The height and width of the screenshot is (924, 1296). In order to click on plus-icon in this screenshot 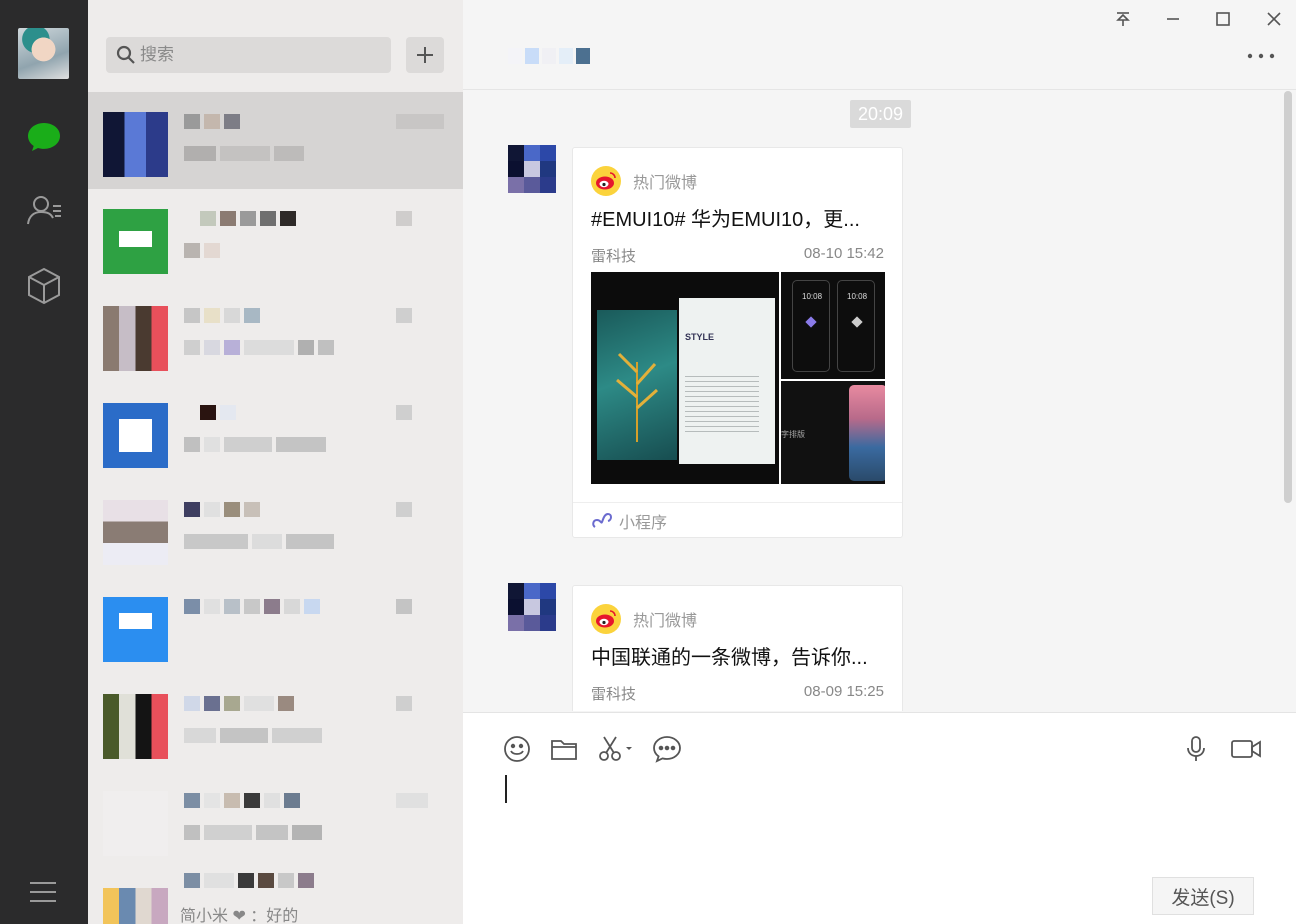, I will do `click(425, 55)`.